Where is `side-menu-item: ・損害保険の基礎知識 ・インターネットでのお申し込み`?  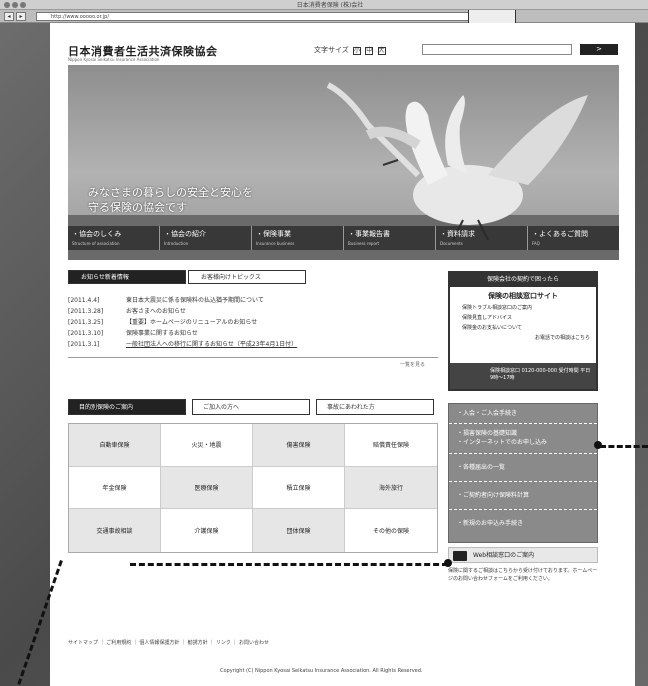 side-menu-item: ・損害保険の基礎知識 ・インターネットでのお申し込み is located at coordinates (523, 439).